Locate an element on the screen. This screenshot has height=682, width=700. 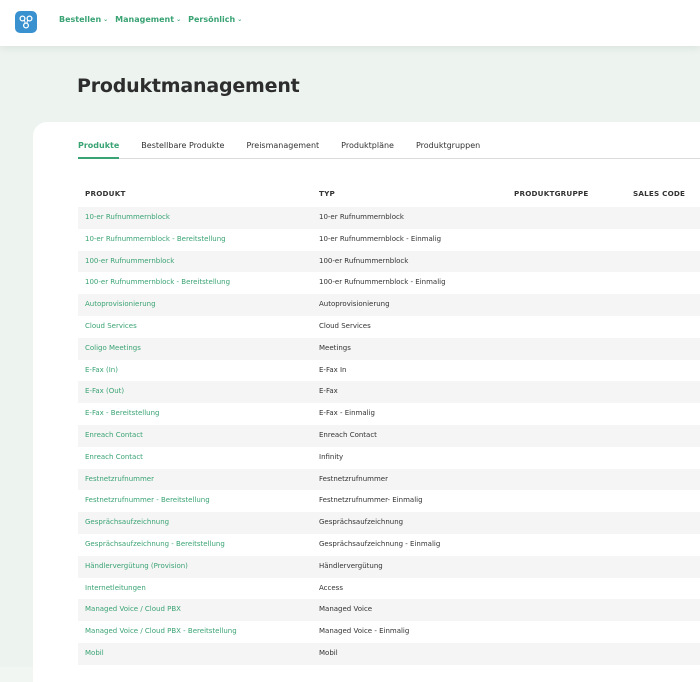
product-link: Festnetzrufnummer - Bereitstellung is located at coordinates (147, 500).